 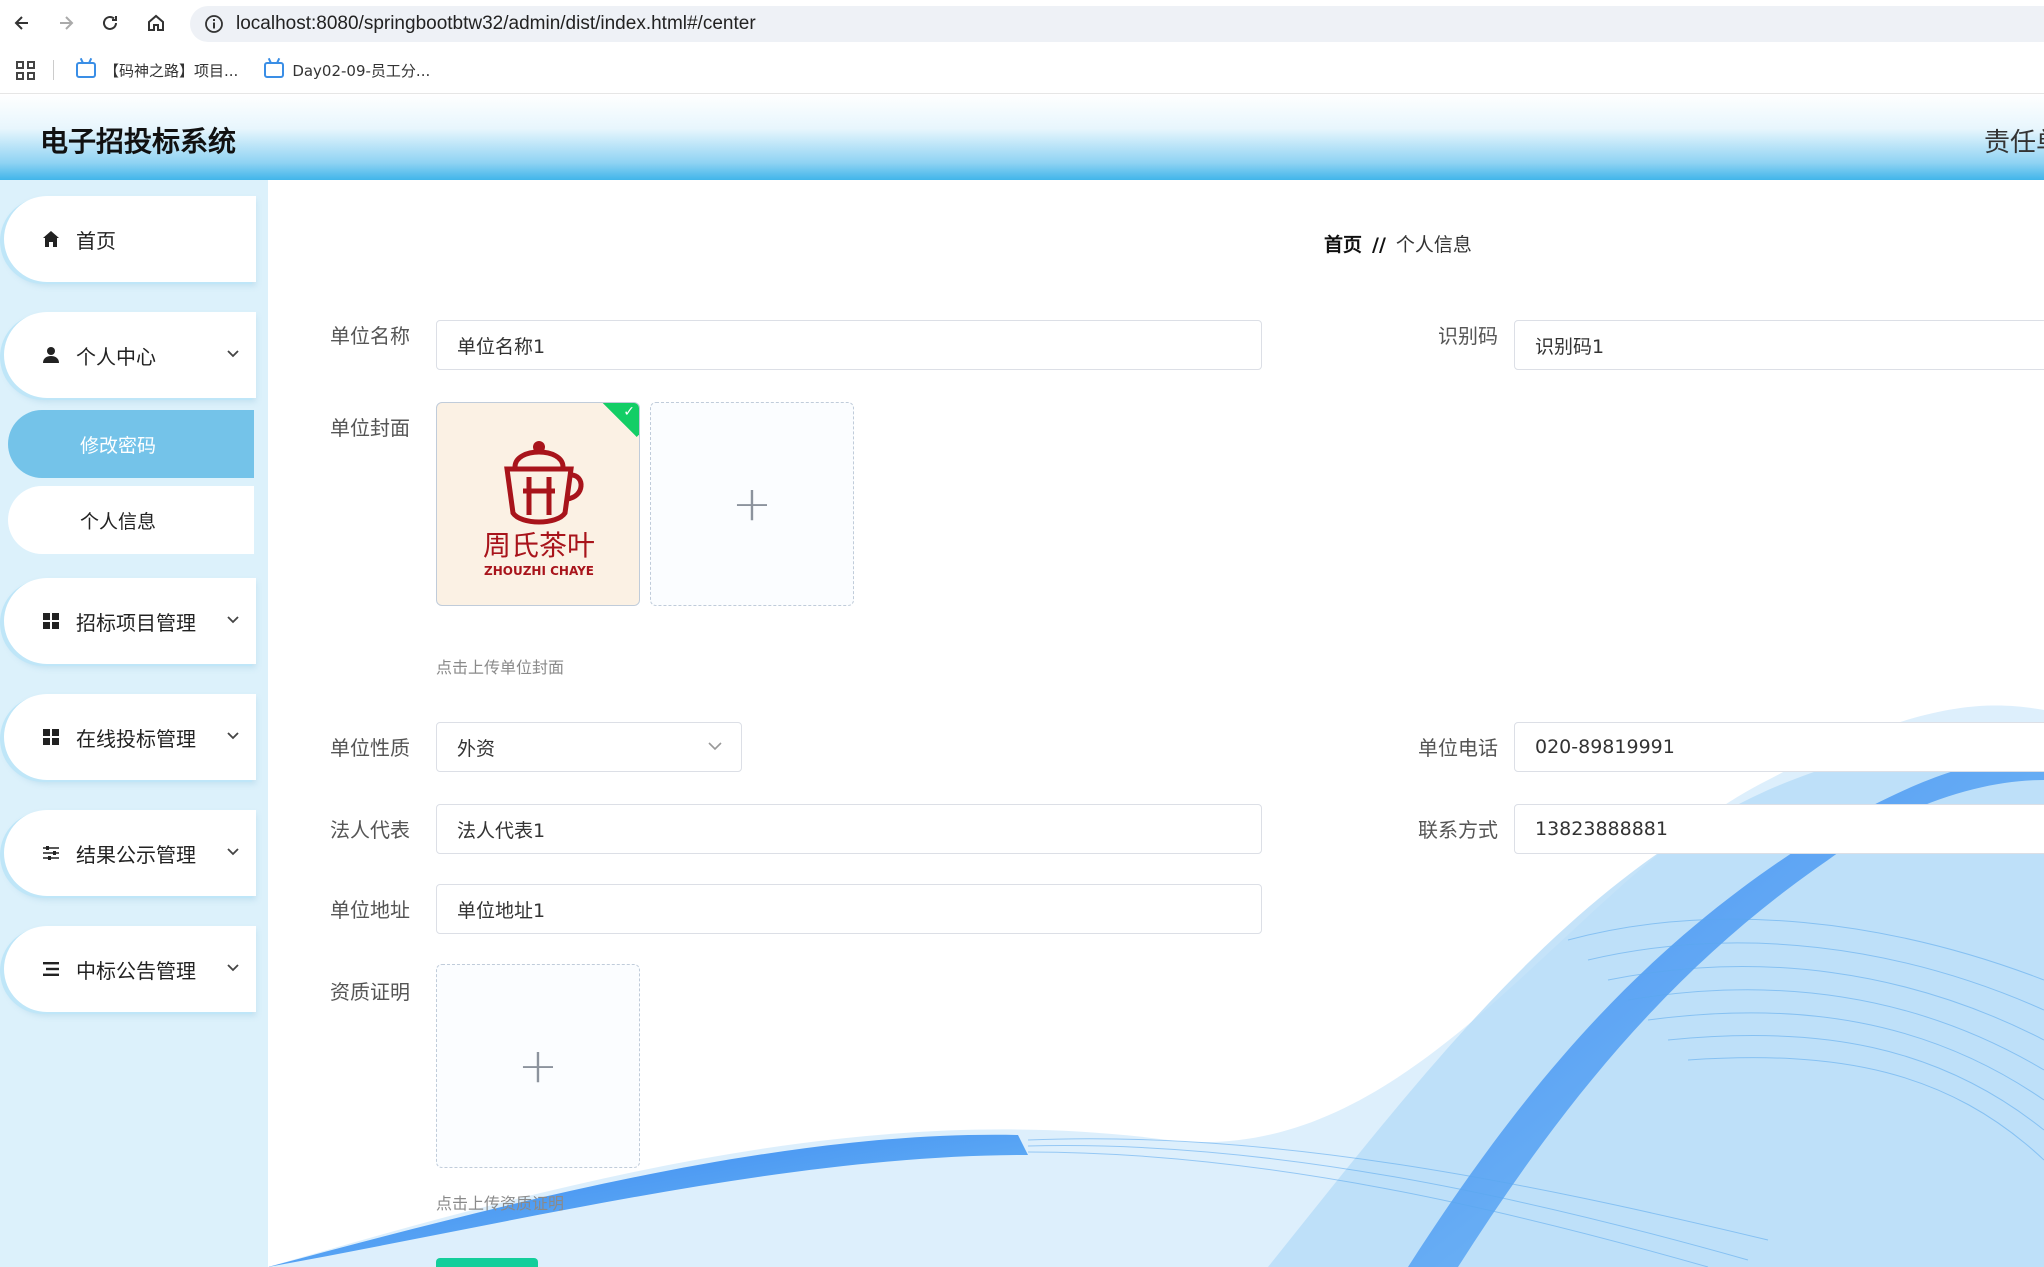 What do you see at coordinates (539, 545) in the screenshot?
I see `logo-chinese-text: 周氏茶叶` at bounding box center [539, 545].